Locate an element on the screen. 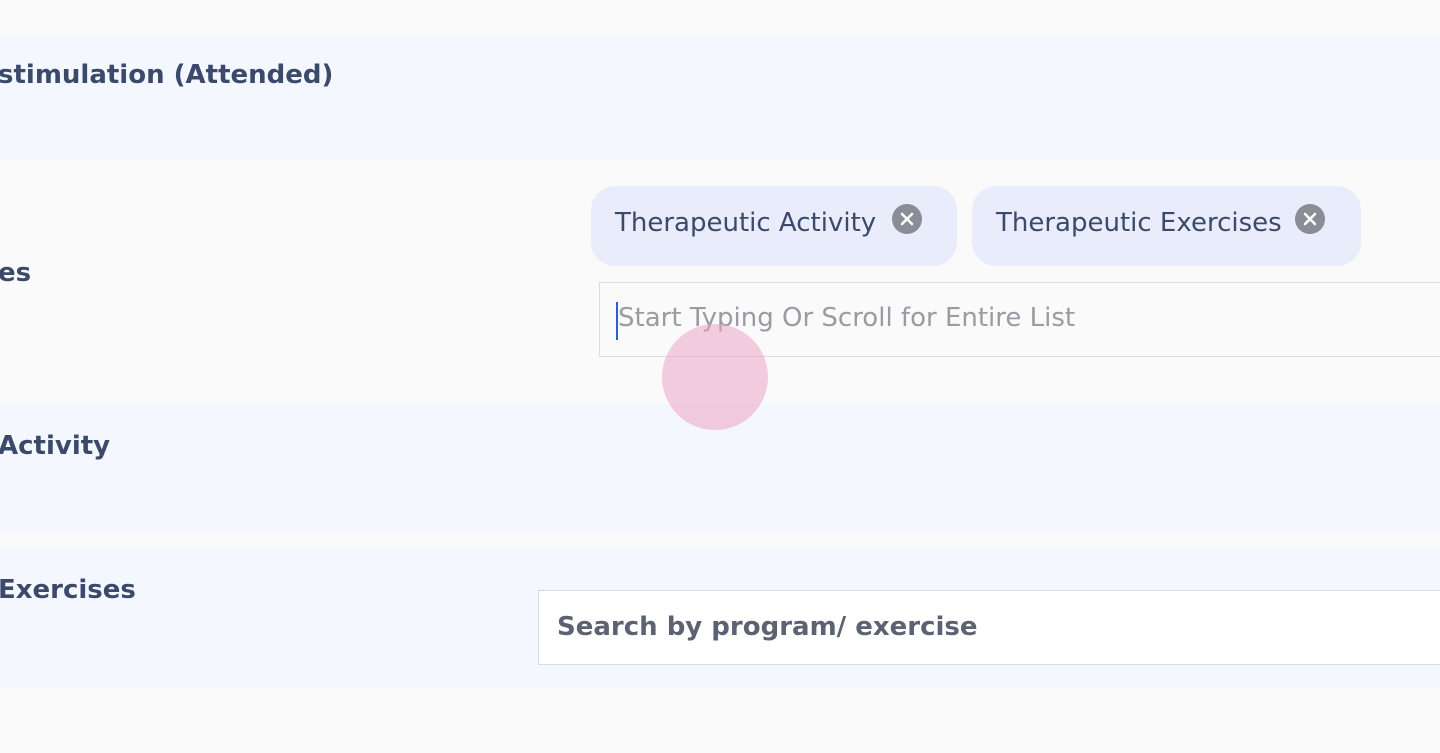 The height and width of the screenshot is (753, 1440). typeahead-placeholder: Start Typing Or Scroll for Entire List is located at coordinates (847, 318).